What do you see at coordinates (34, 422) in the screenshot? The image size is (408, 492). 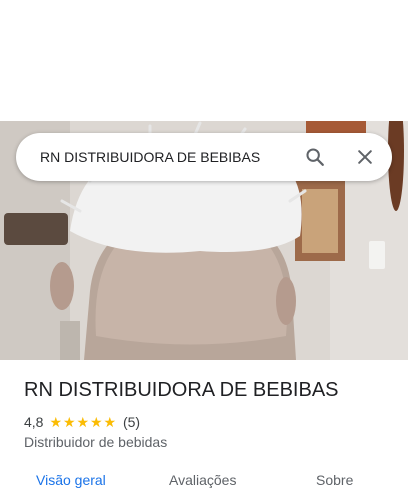 I see `rating-value: 4,8` at bounding box center [34, 422].